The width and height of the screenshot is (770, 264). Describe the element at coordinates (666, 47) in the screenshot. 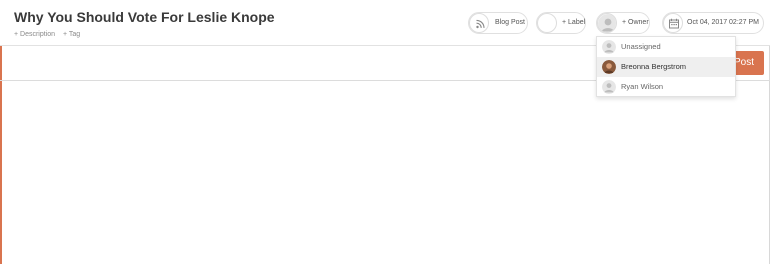

I see `owner-option-unassigned: Unassigned` at that location.